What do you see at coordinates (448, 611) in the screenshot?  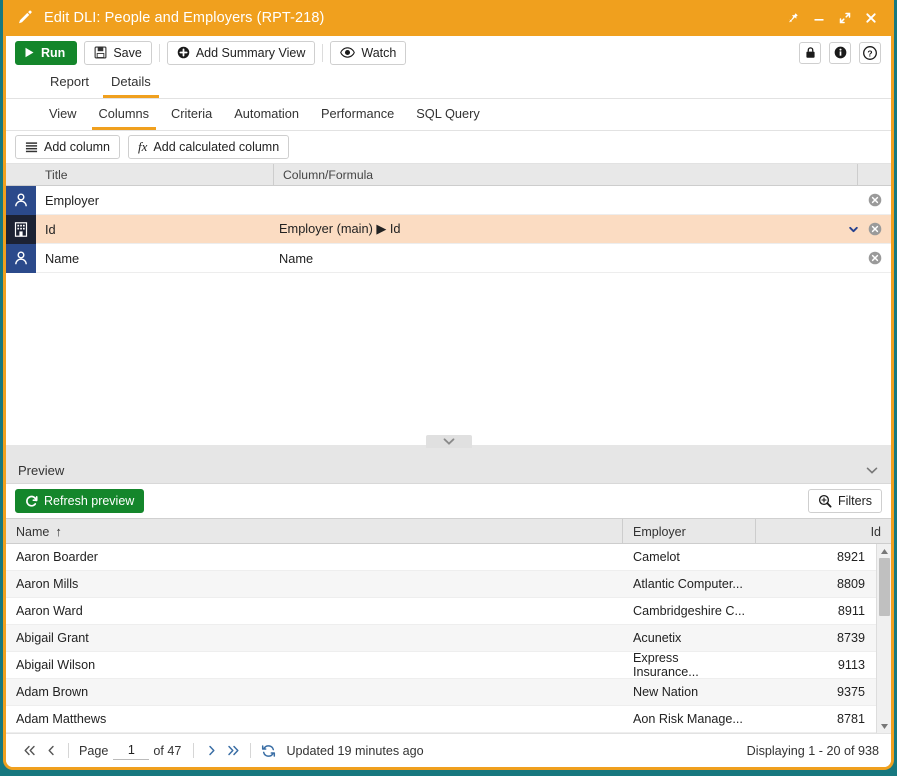 I see `table-row: Aaron Ward Cambridgeshire C... 8911` at bounding box center [448, 611].